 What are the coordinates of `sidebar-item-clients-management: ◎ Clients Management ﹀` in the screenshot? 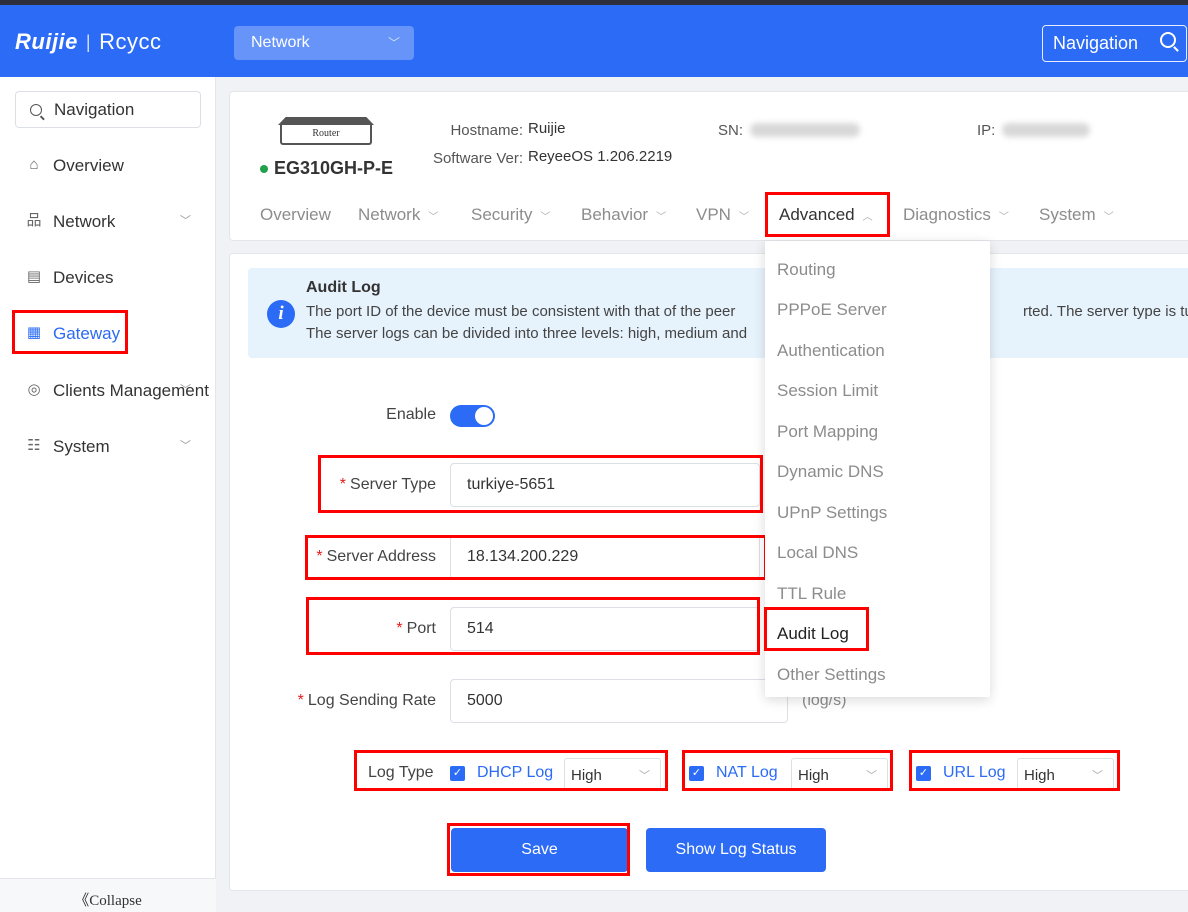 It's located at (108, 391).